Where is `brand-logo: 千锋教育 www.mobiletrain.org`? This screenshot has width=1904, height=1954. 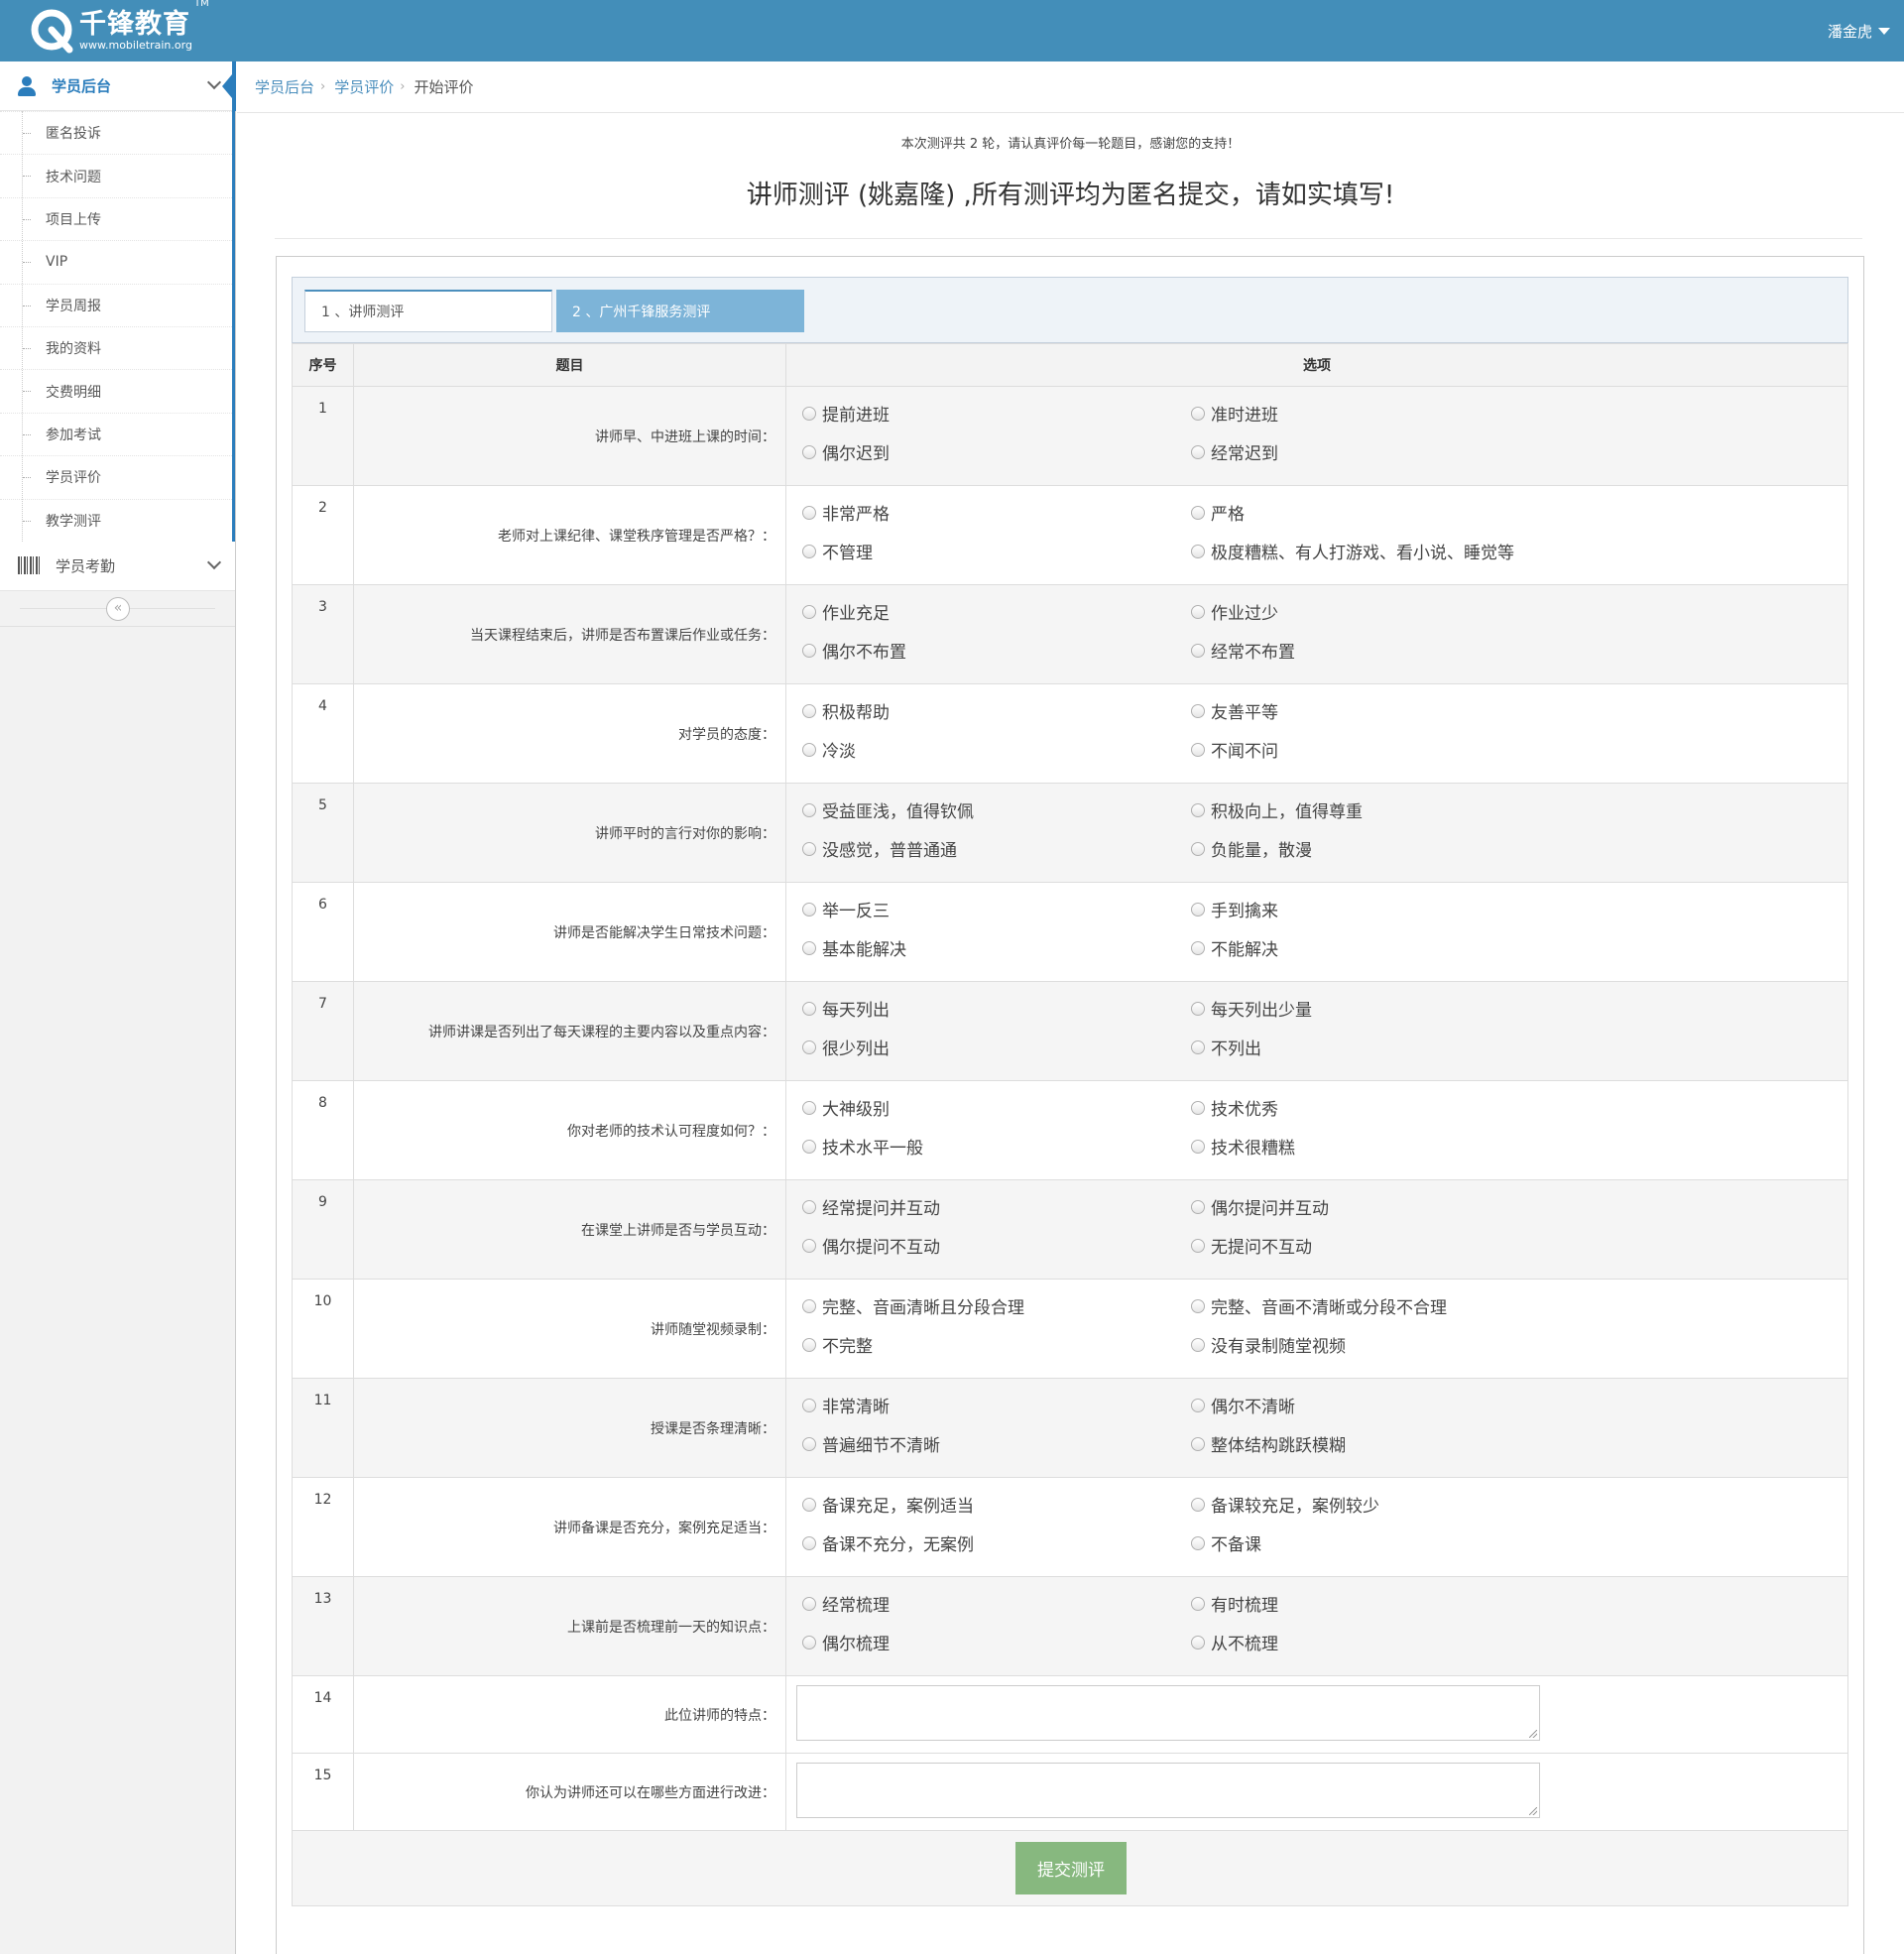 brand-logo: 千锋教育 www.mobiletrain.org is located at coordinates (111, 31).